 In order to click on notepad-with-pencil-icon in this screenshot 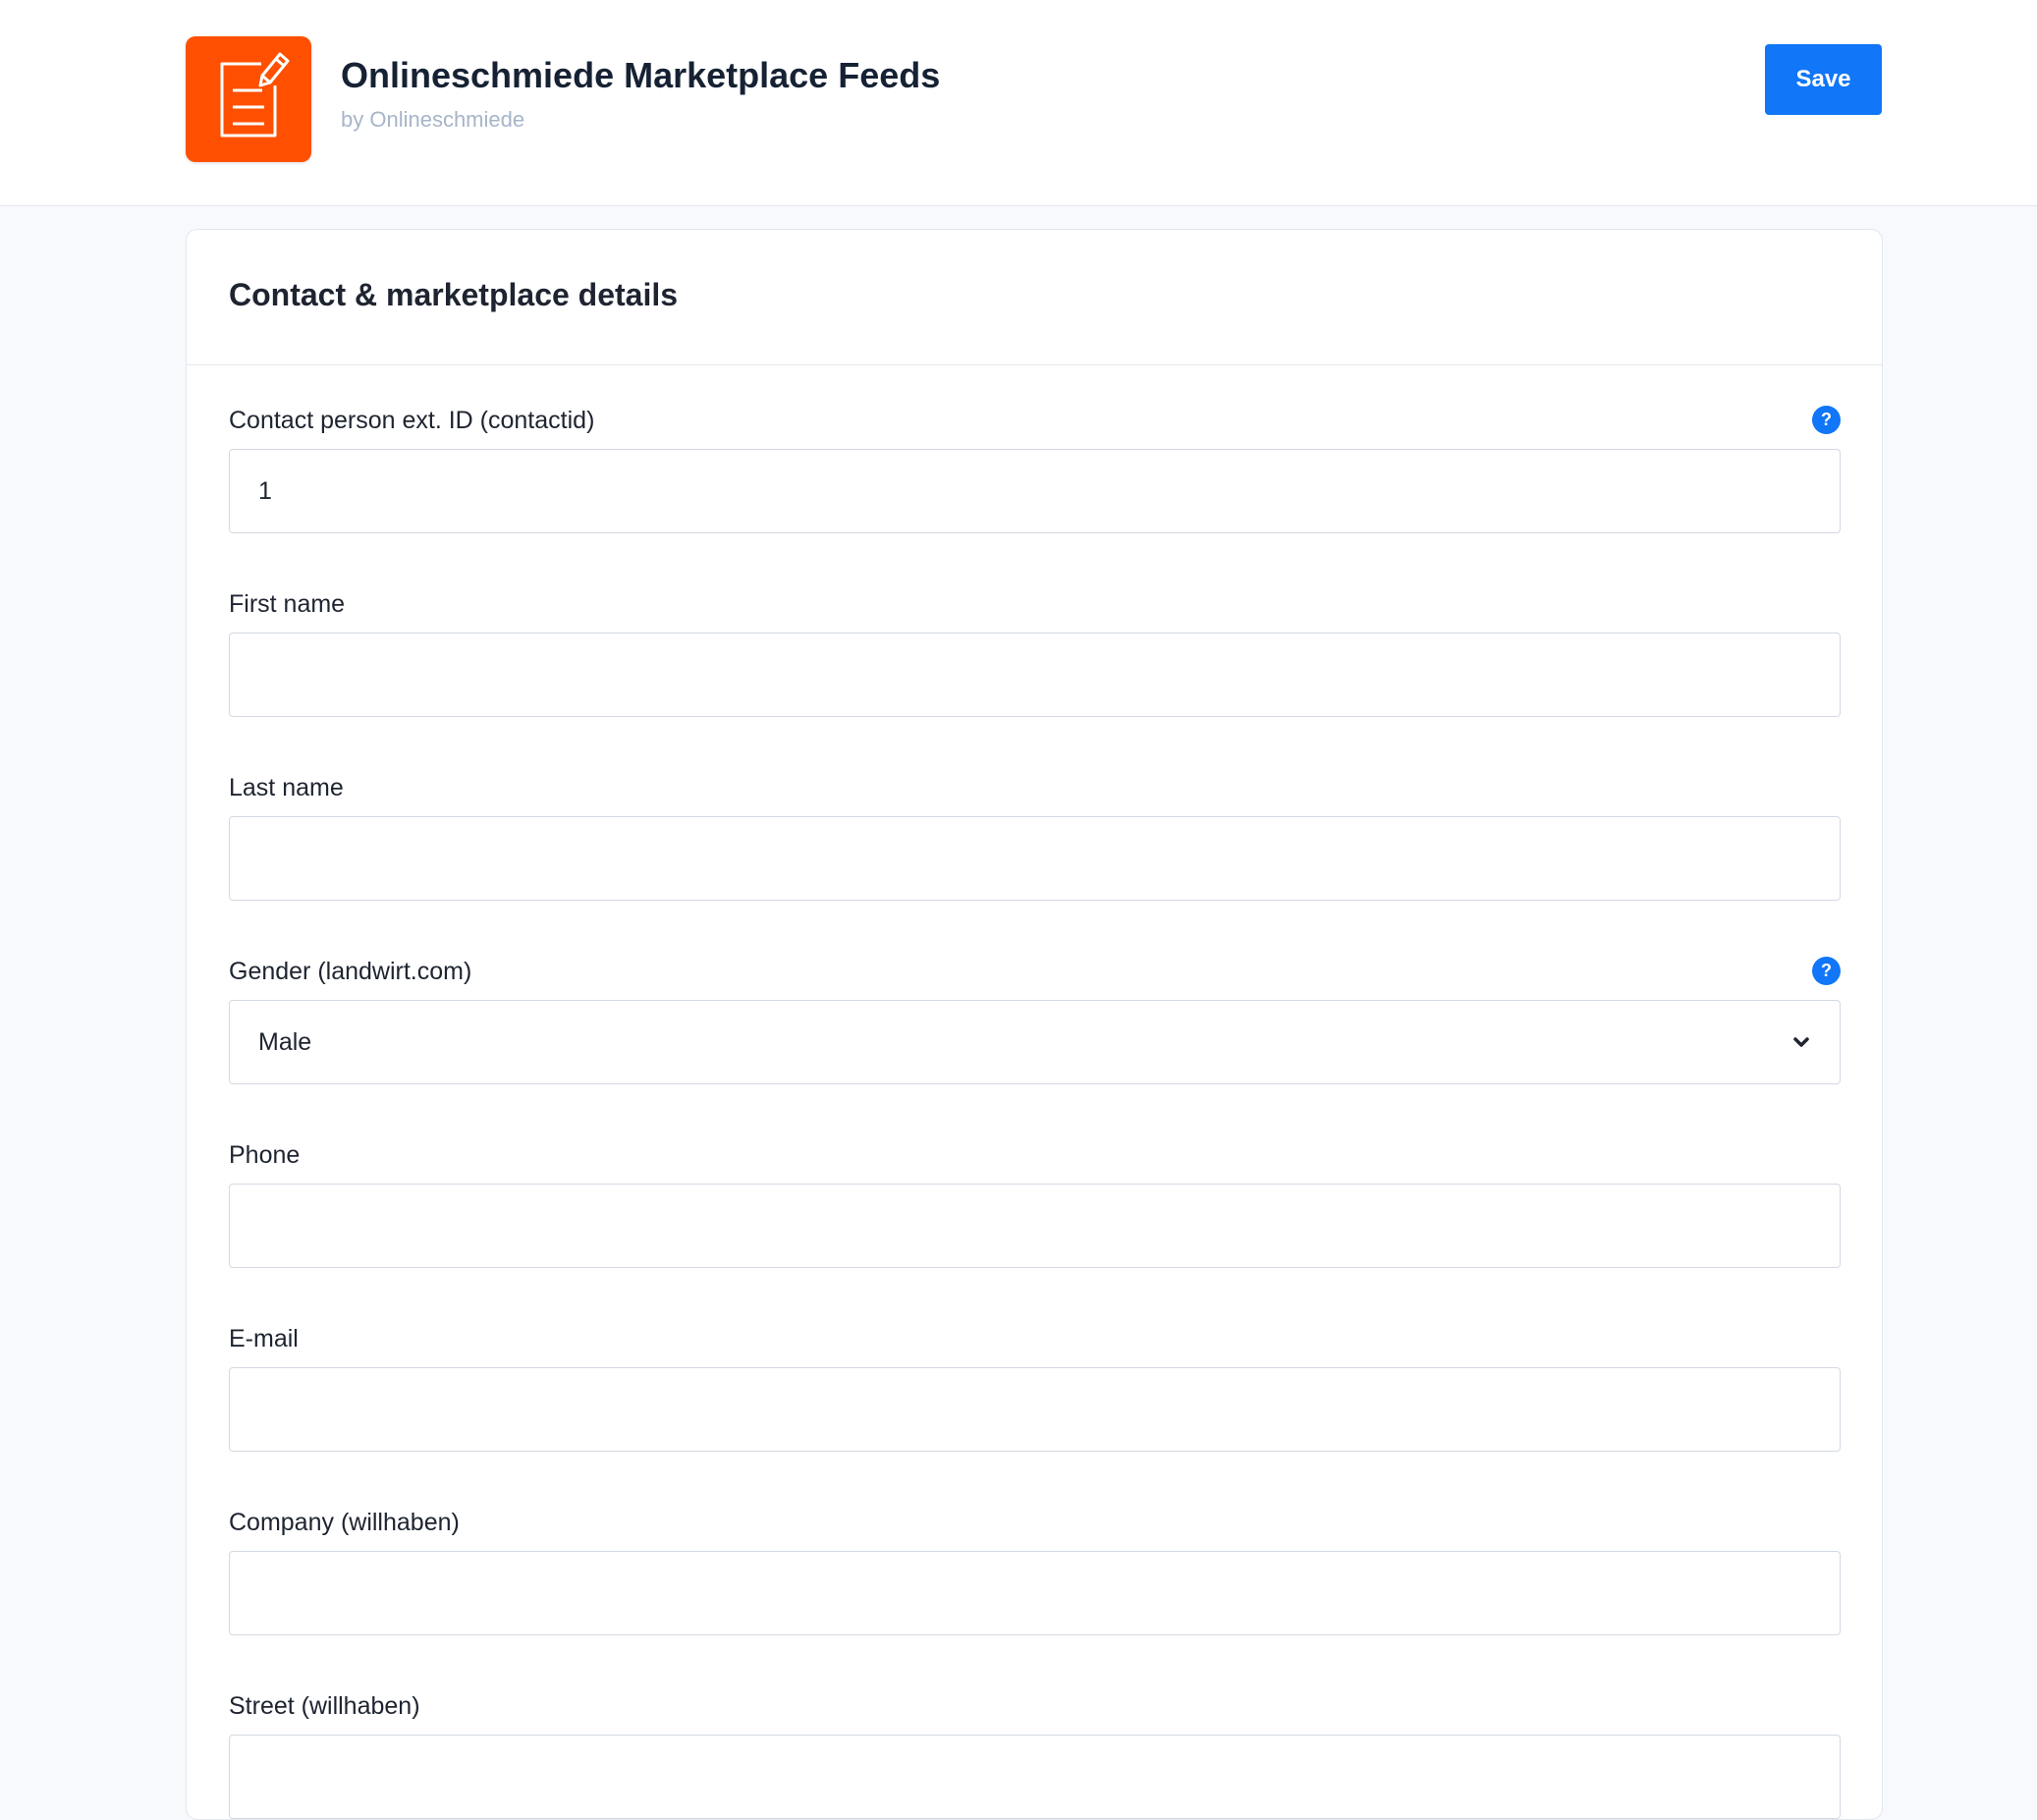, I will do `click(248, 99)`.